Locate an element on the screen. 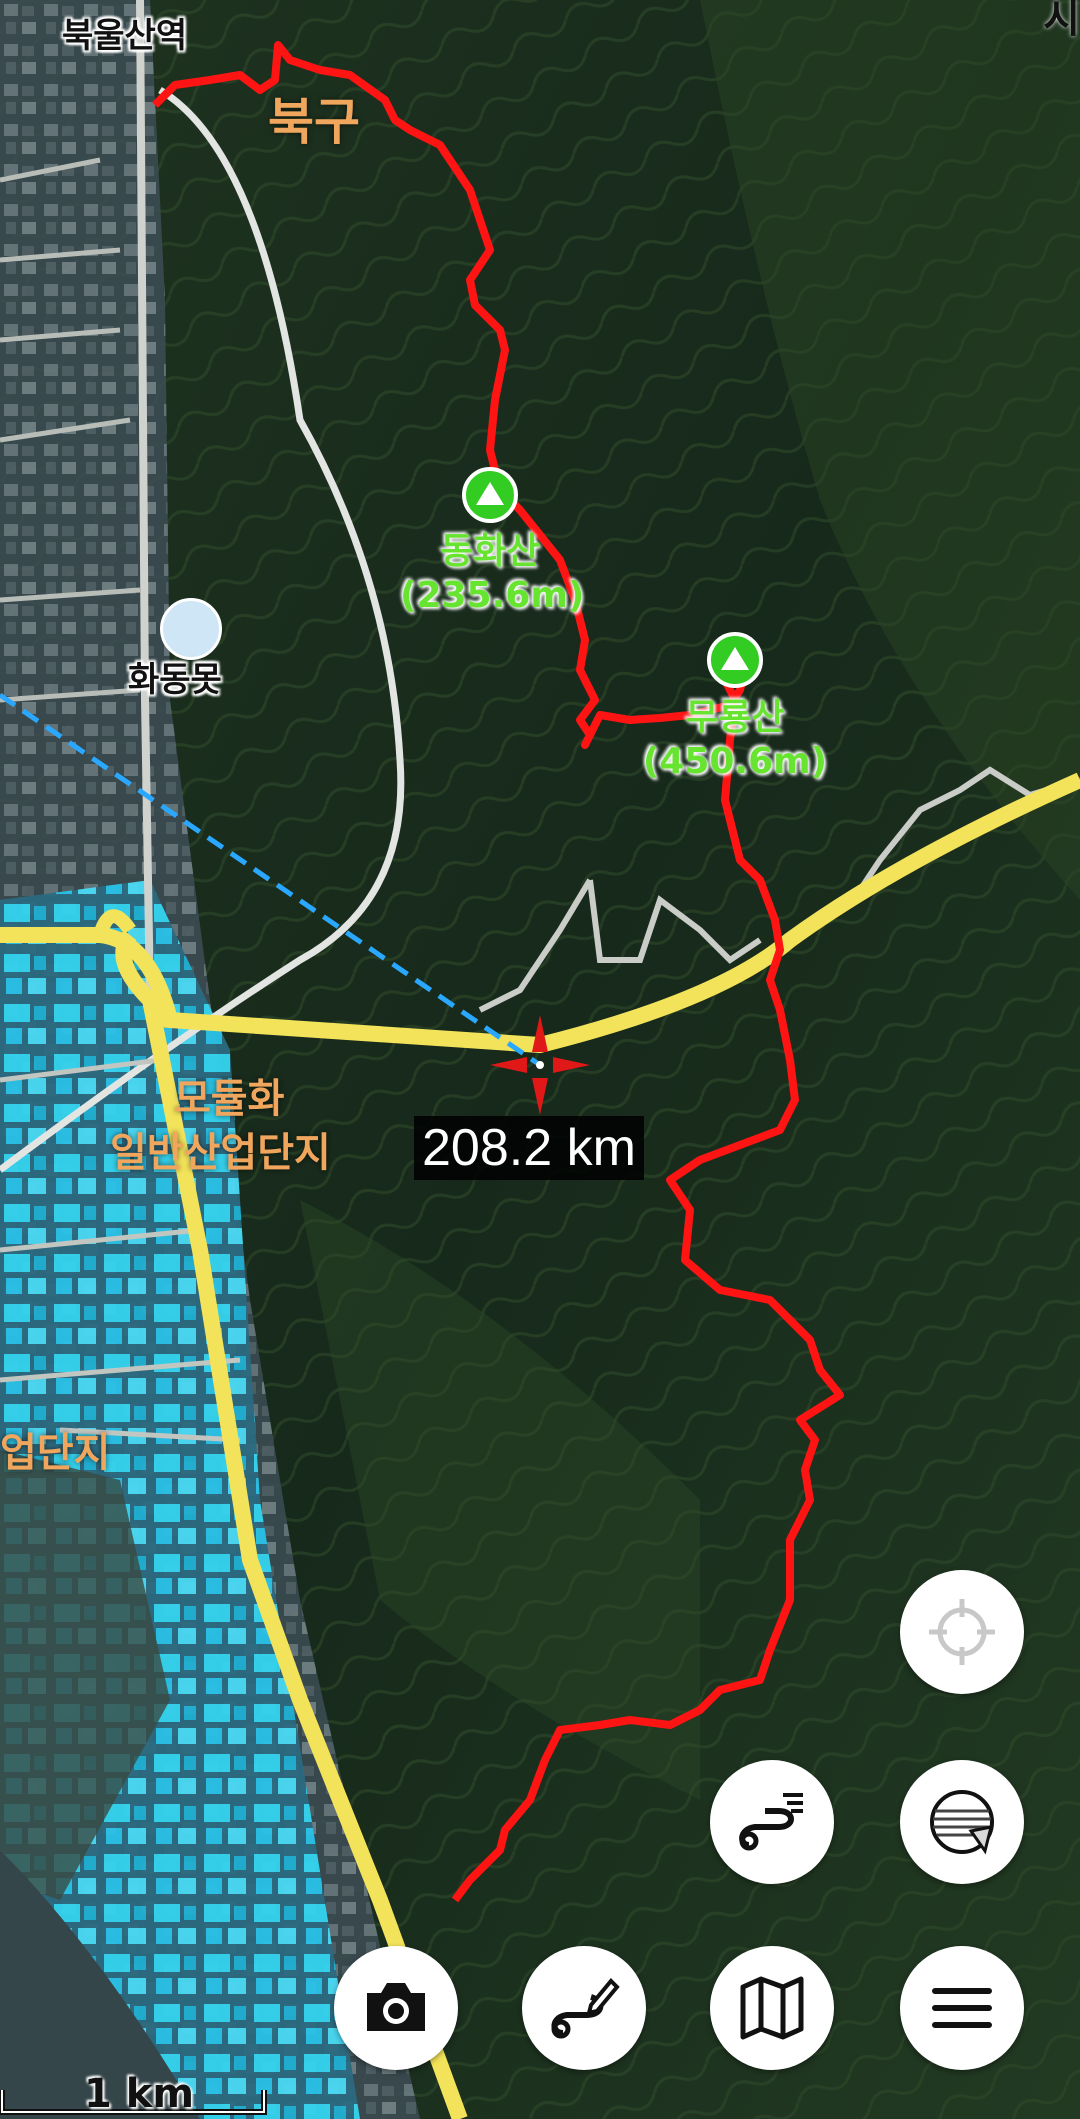  peak-name: 무룡산 is located at coordinates (735, 717).